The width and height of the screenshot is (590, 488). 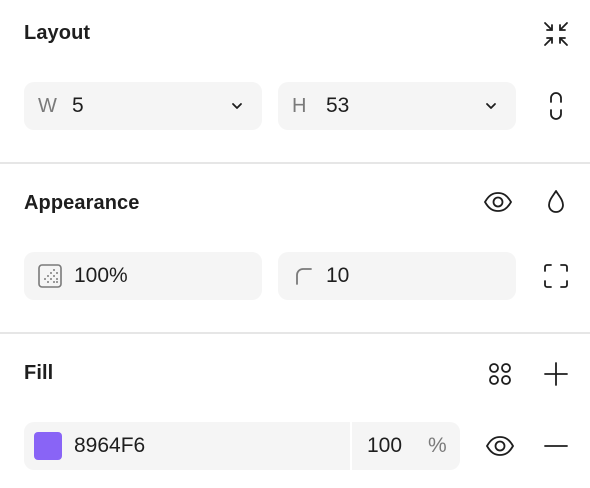 I want to click on opacity-value: 100%, so click(x=101, y=276).